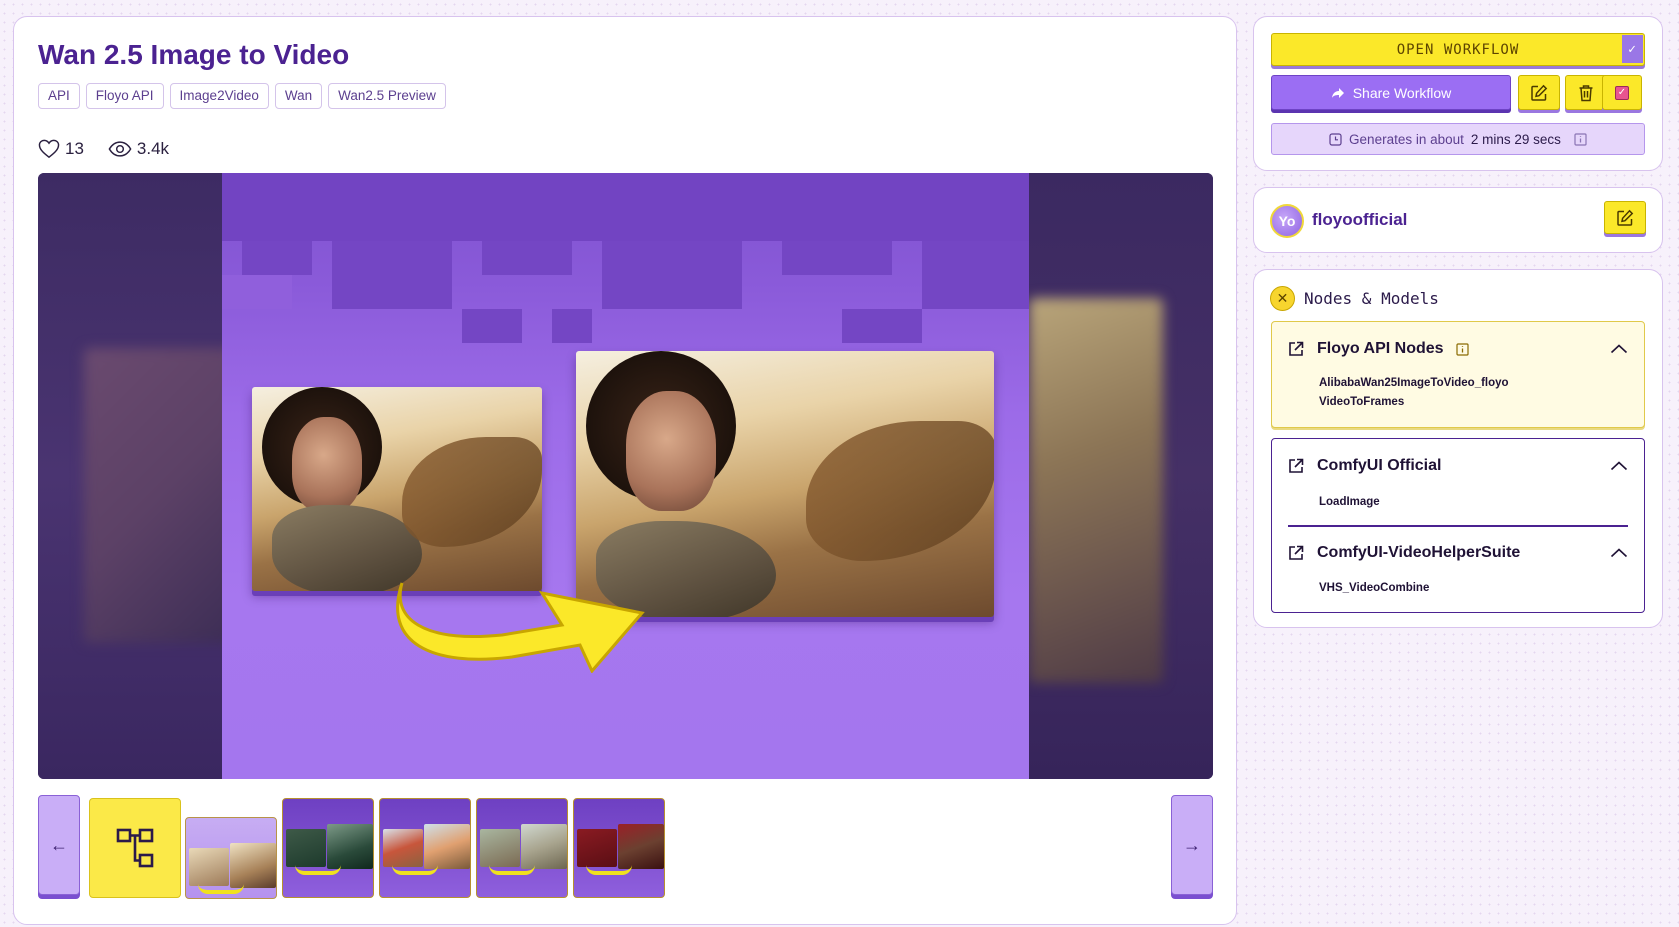 The width and height of the screenshot is (1679, 927). What do you see at coordinates (1192, 845) in the screenshot?
I see `next-button: →` at bounding box center [1192, 845].